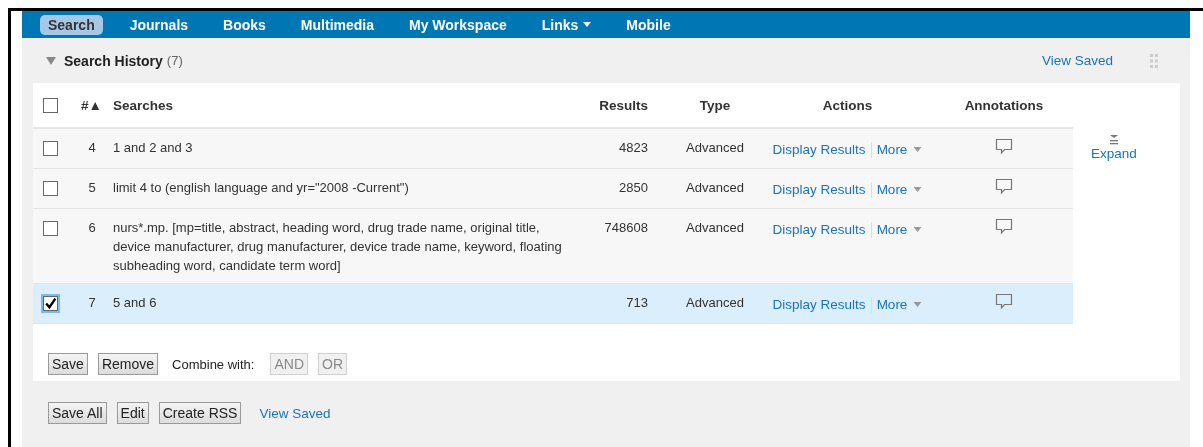 This screenshot has height=447, width=1203. Describe the element at coordinates (132, 413) in the screenshot. I see `footer-button: Edit` at that location.